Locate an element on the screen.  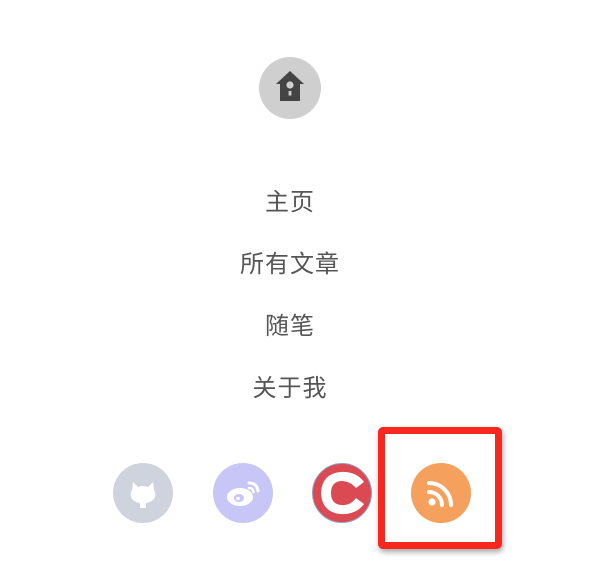
nav-item-essays: 随笔 is located at coordinates (290, 326).